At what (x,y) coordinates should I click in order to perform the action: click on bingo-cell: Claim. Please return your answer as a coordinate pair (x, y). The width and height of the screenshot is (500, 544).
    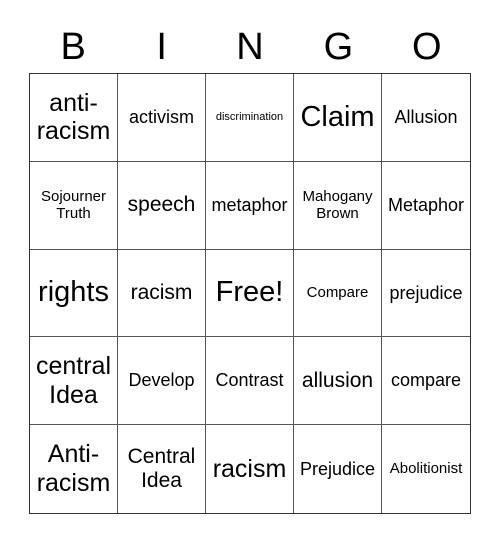
    Looking at the image, I should click on (338, 118).